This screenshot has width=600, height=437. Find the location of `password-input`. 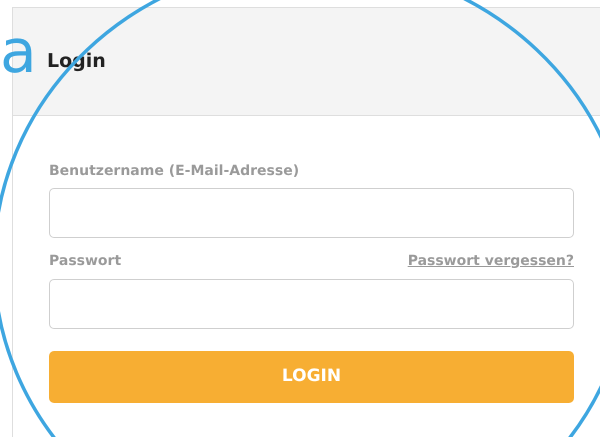

password-input is located at coordinates (311, 304).